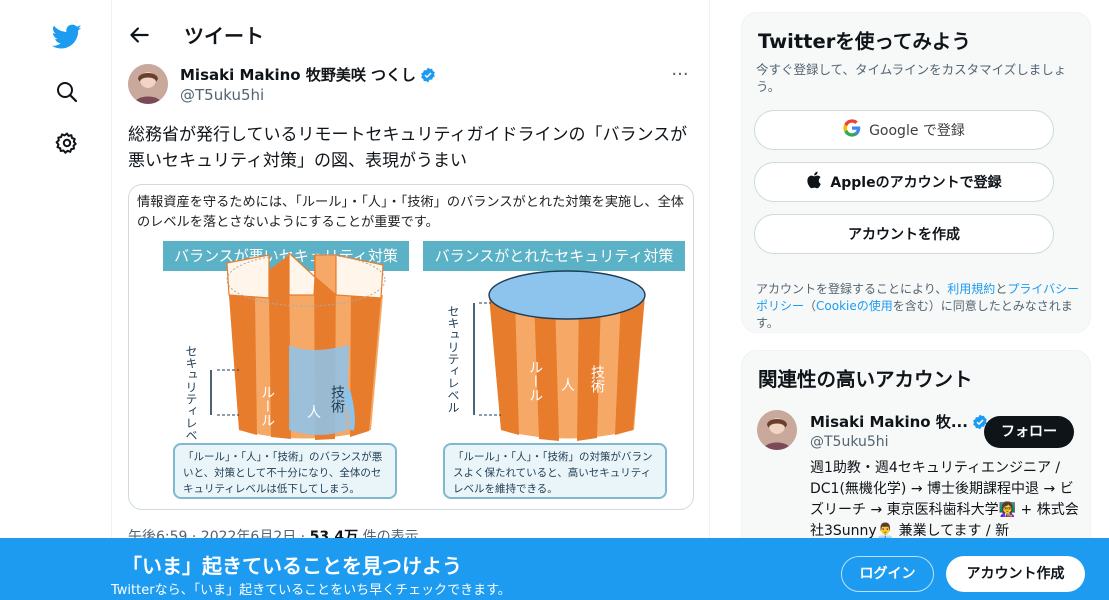  What do you see at coordinates (852, 130) in the screenshot?
I see `google-icon` at bounding box center [852, 130].